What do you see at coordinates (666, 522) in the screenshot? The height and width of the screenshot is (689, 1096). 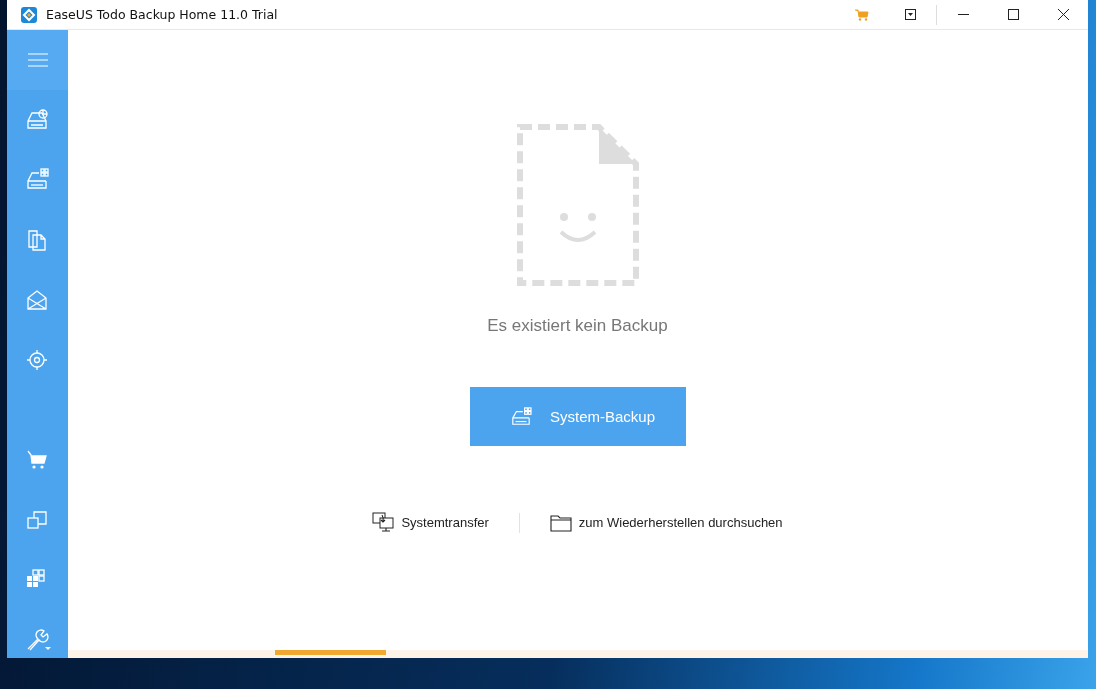 I see `link-button: zum Wiederherstellen durchsuchen` at bounding box center [666, 522].